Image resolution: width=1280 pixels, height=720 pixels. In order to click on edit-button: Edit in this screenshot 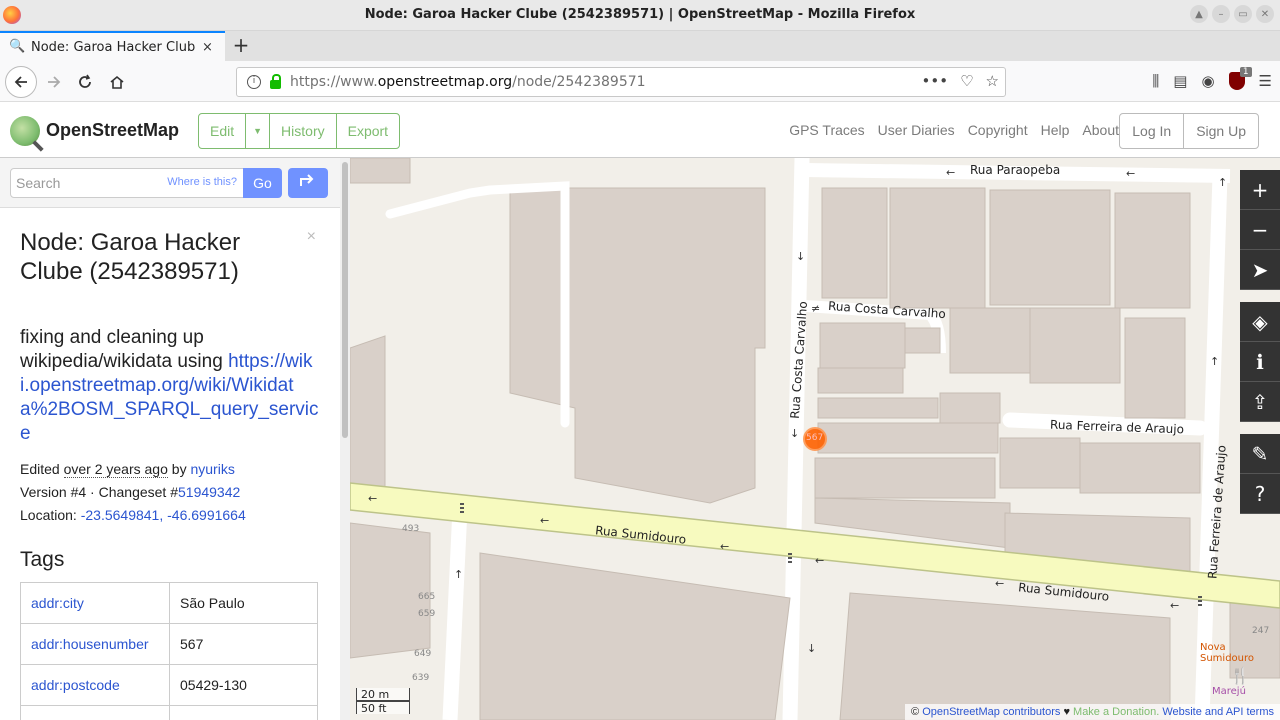, I will do `click(223, 131)`.